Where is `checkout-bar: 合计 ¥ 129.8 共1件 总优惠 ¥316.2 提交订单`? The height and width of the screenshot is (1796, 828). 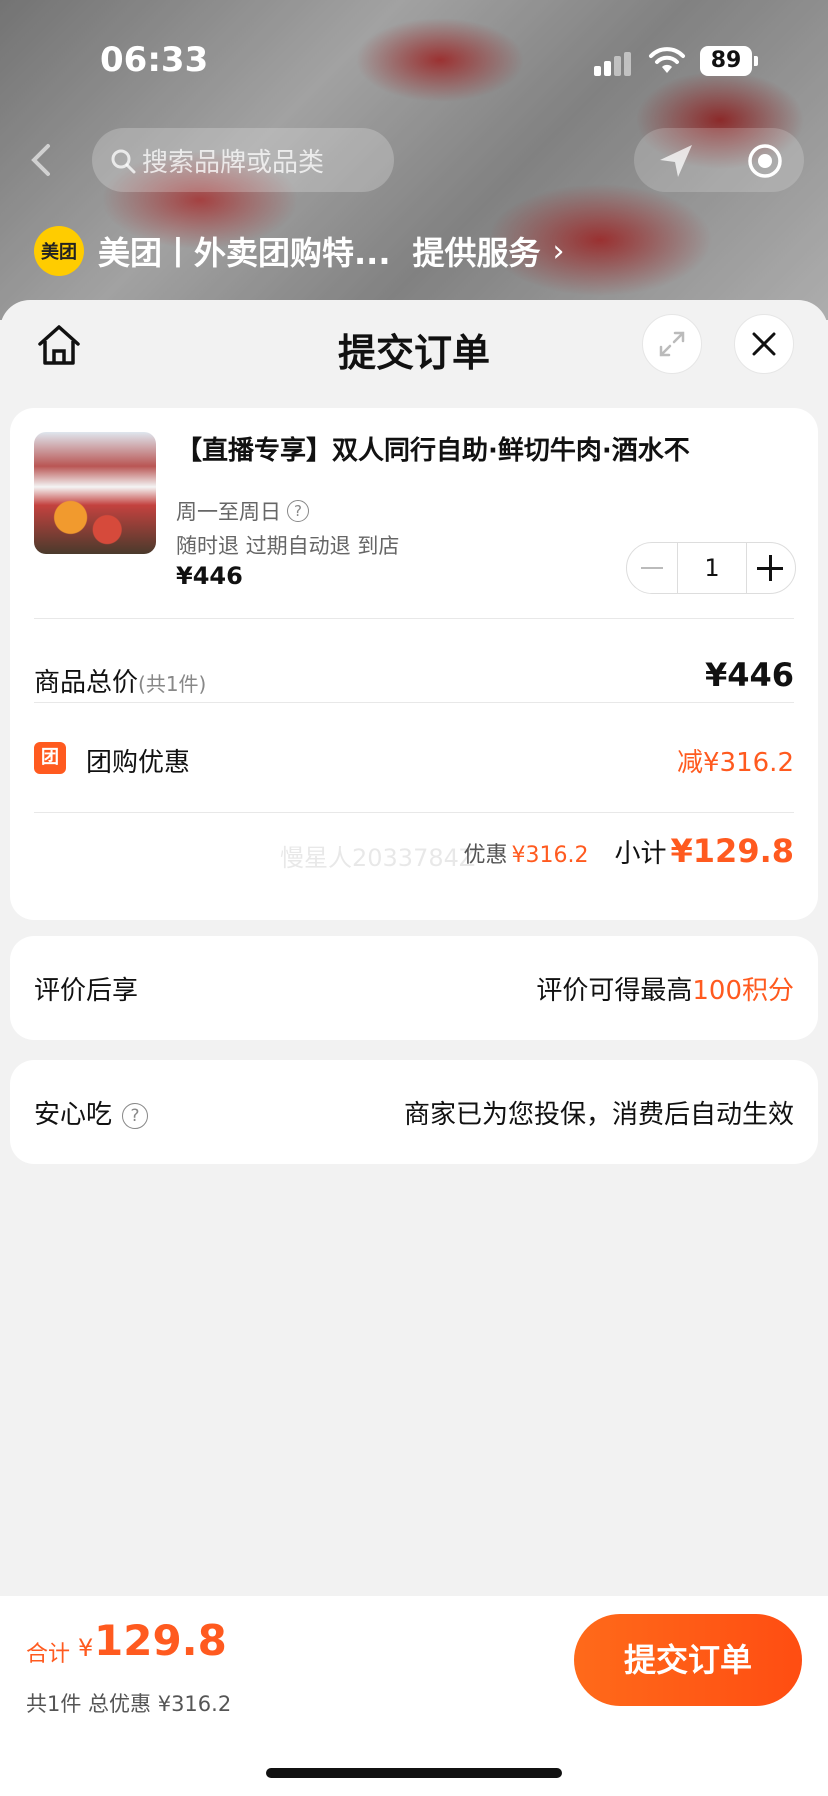
checkout-bar: 合计 ¥ 129.8 共1件 总优惠 ¥316.2 提交订单 is located at coordinates (414, 1696).